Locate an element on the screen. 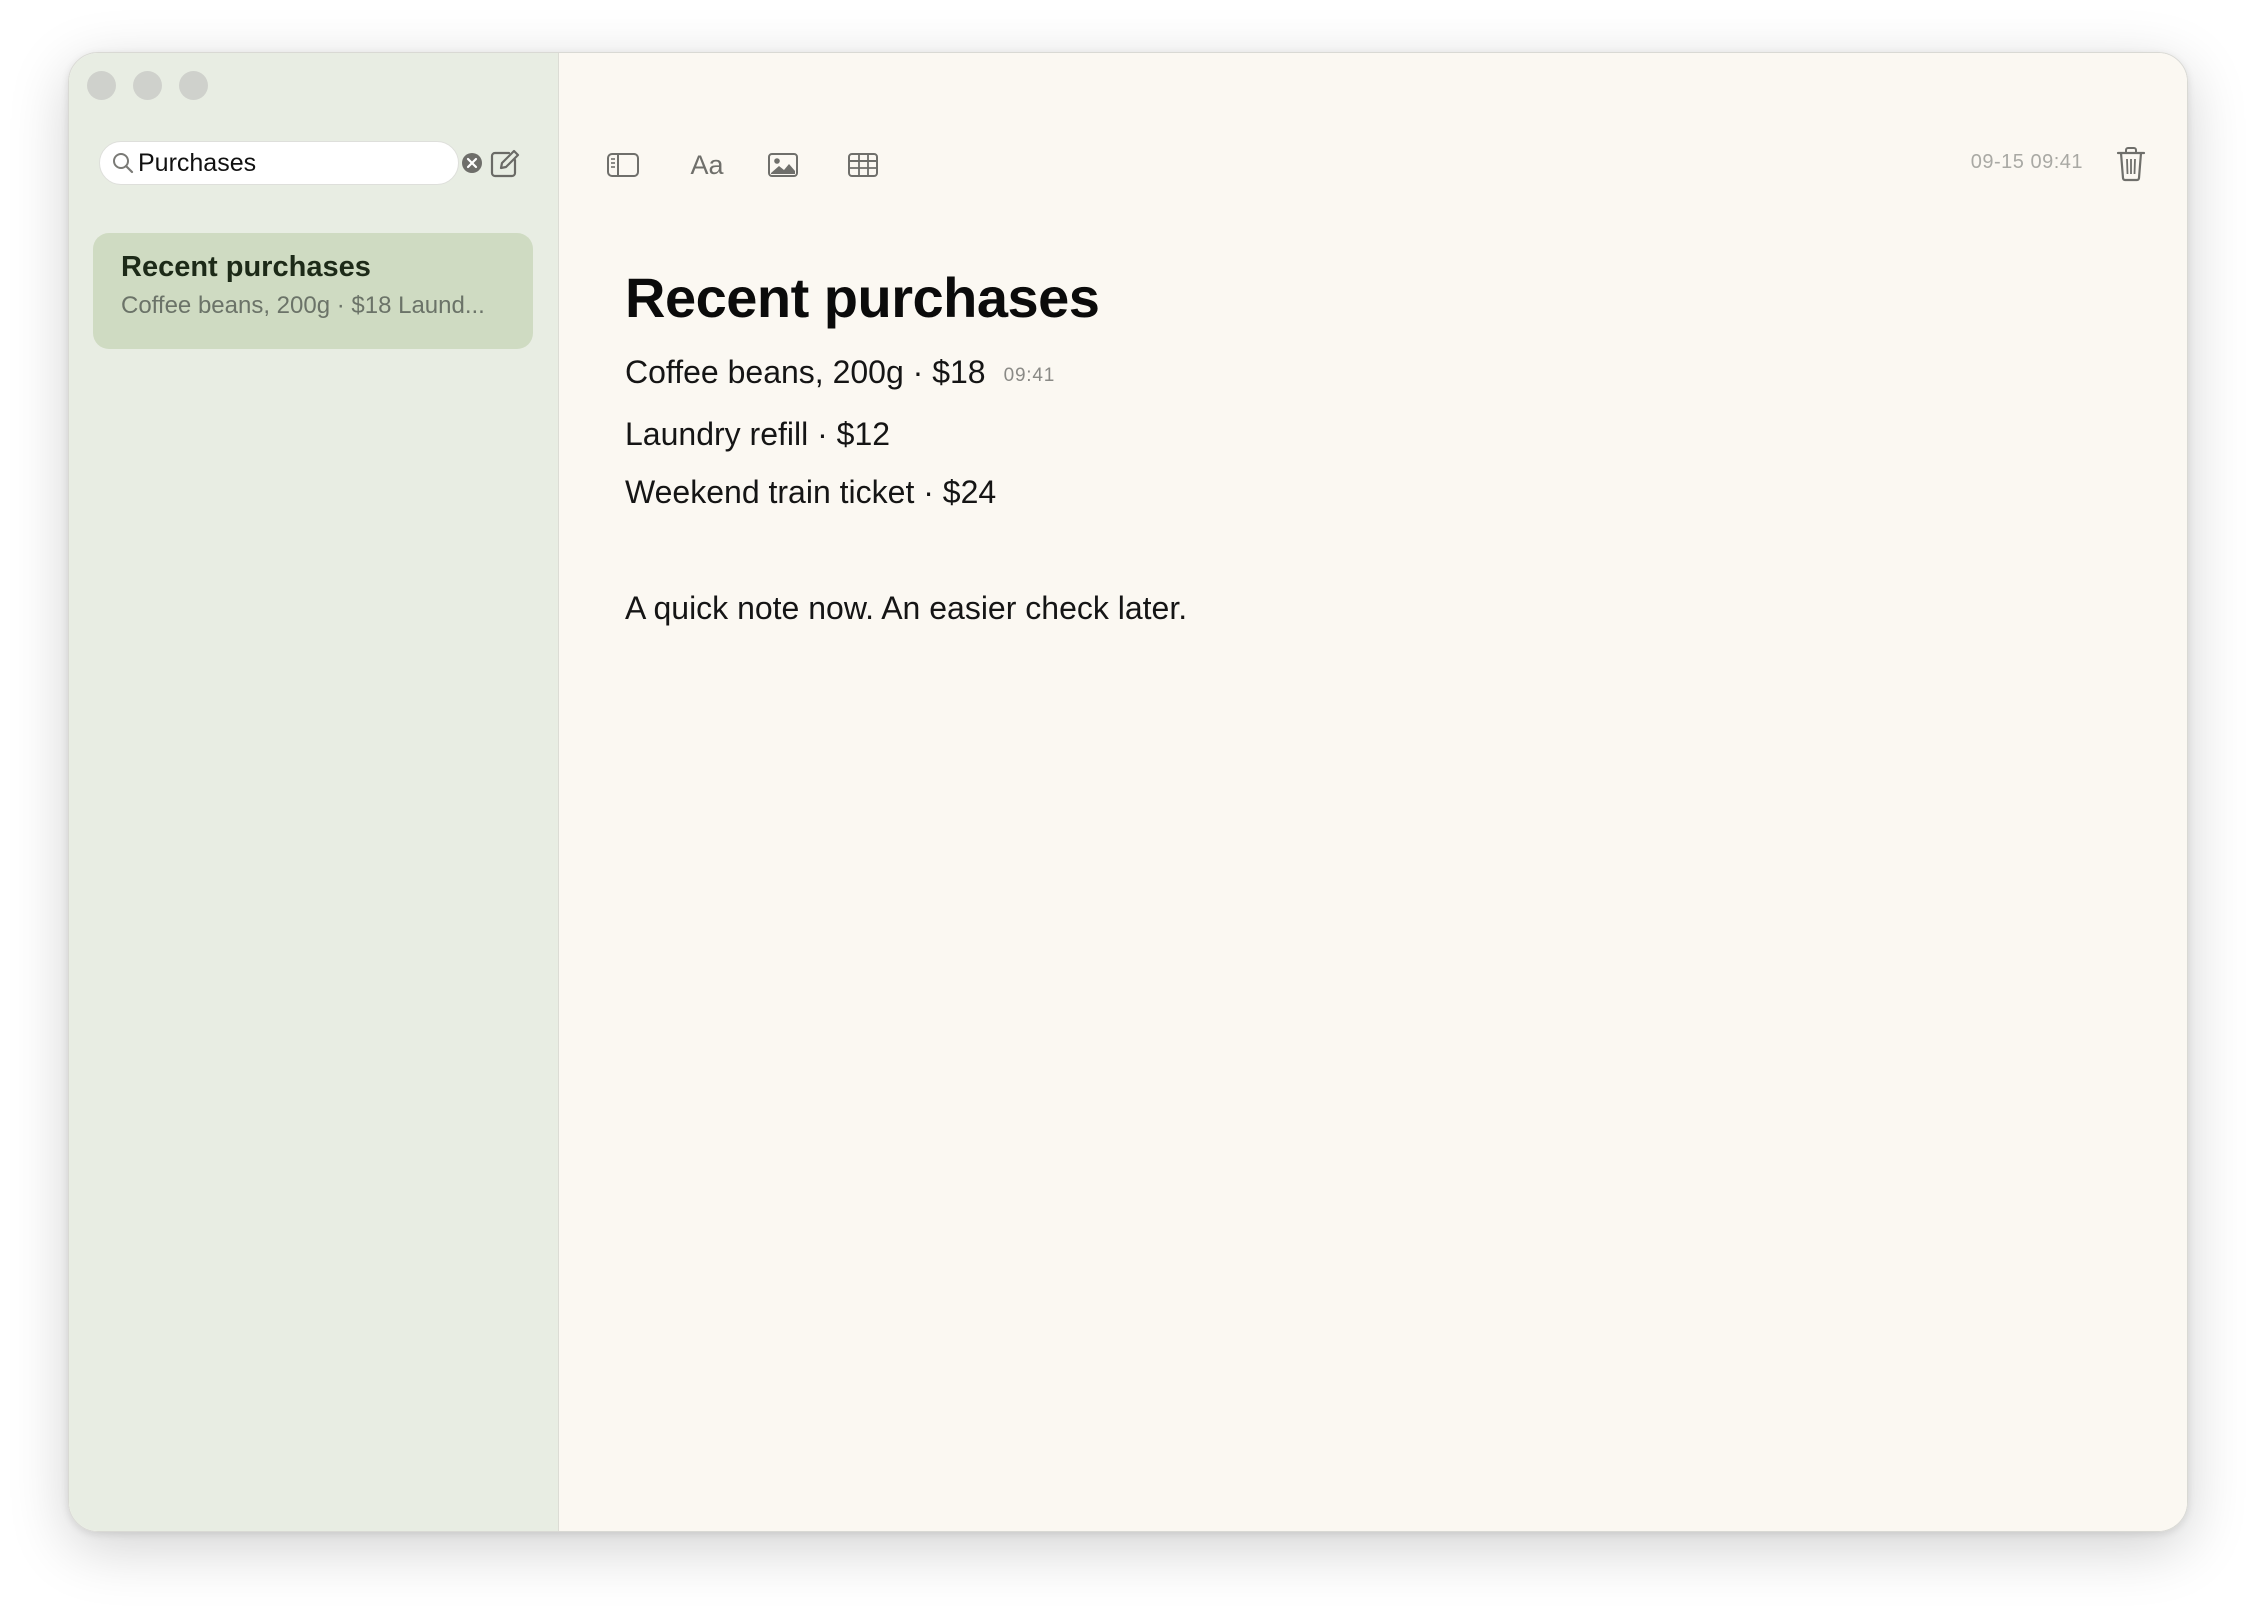  note-footer-text: A quick note now. An easier check later. is located at coordinates (906, 608).